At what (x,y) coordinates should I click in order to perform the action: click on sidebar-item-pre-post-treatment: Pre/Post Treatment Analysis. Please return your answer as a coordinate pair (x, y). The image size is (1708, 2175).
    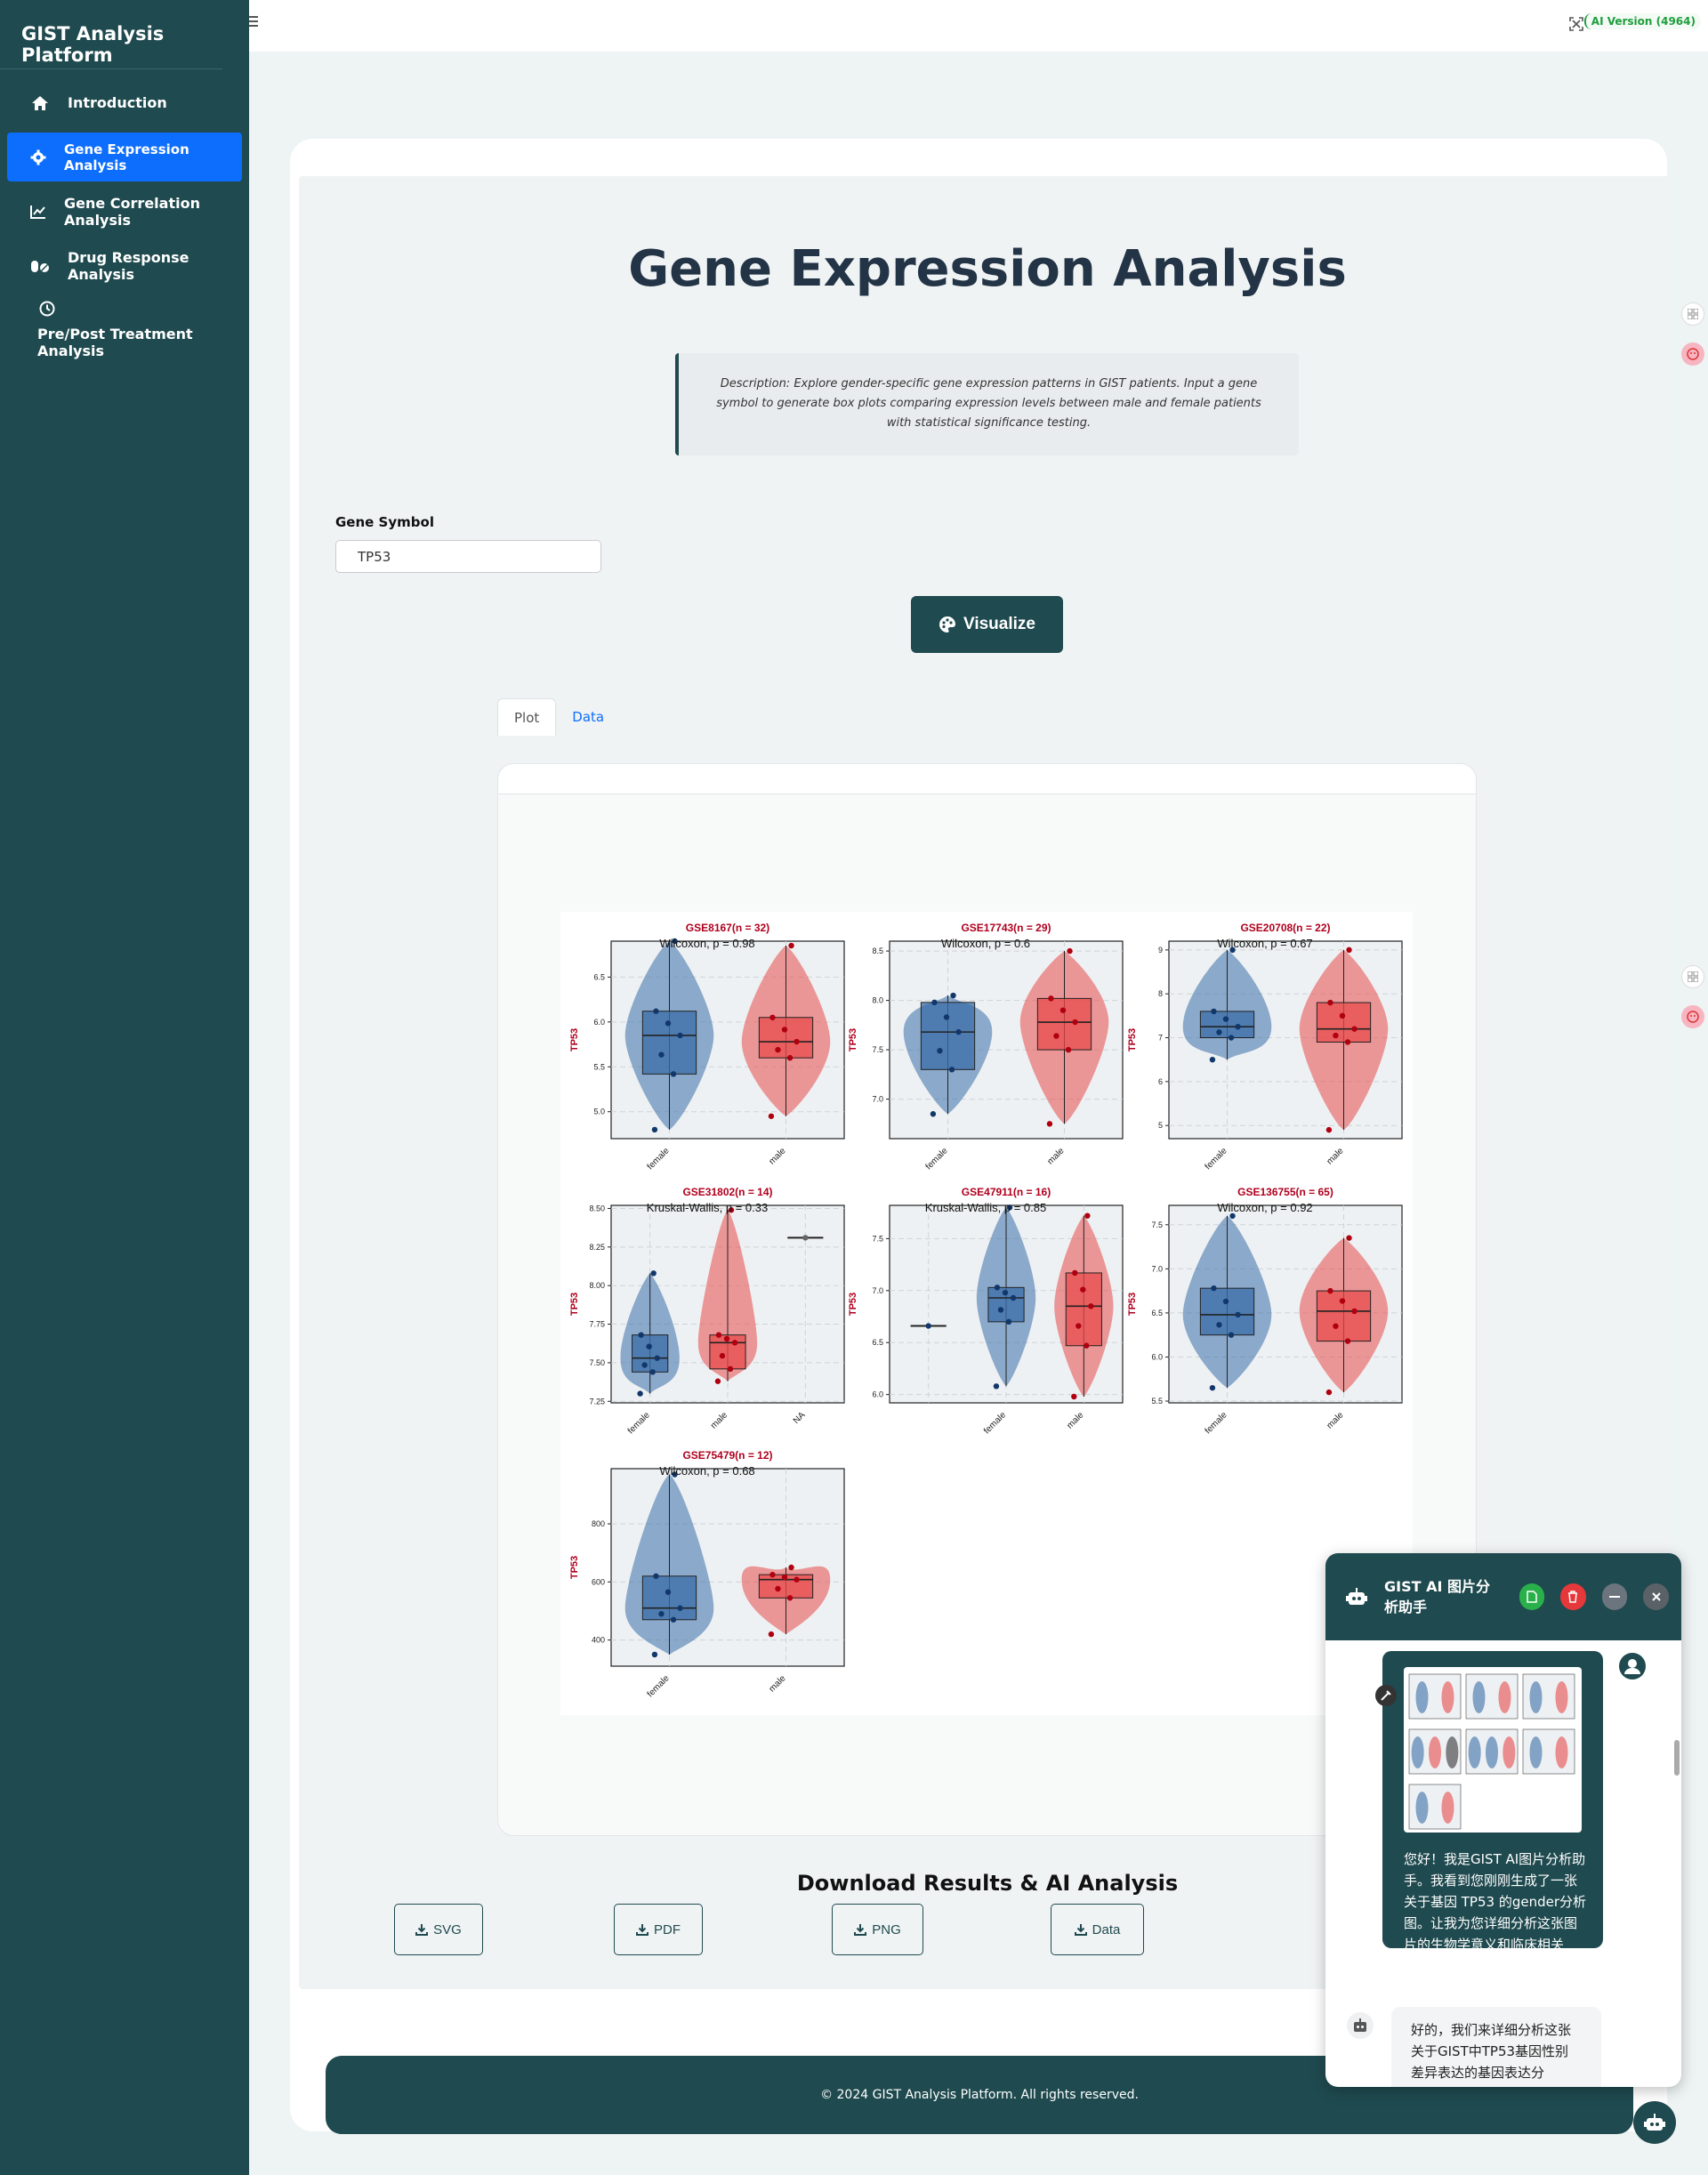
    Looking at the image, I should click on (124, 329).